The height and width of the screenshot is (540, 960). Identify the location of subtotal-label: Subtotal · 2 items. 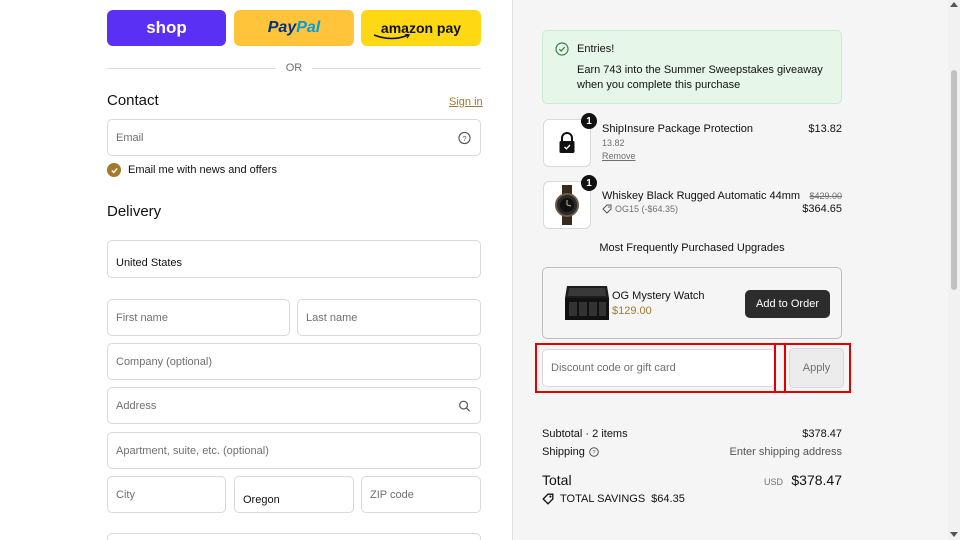
(585, 434).